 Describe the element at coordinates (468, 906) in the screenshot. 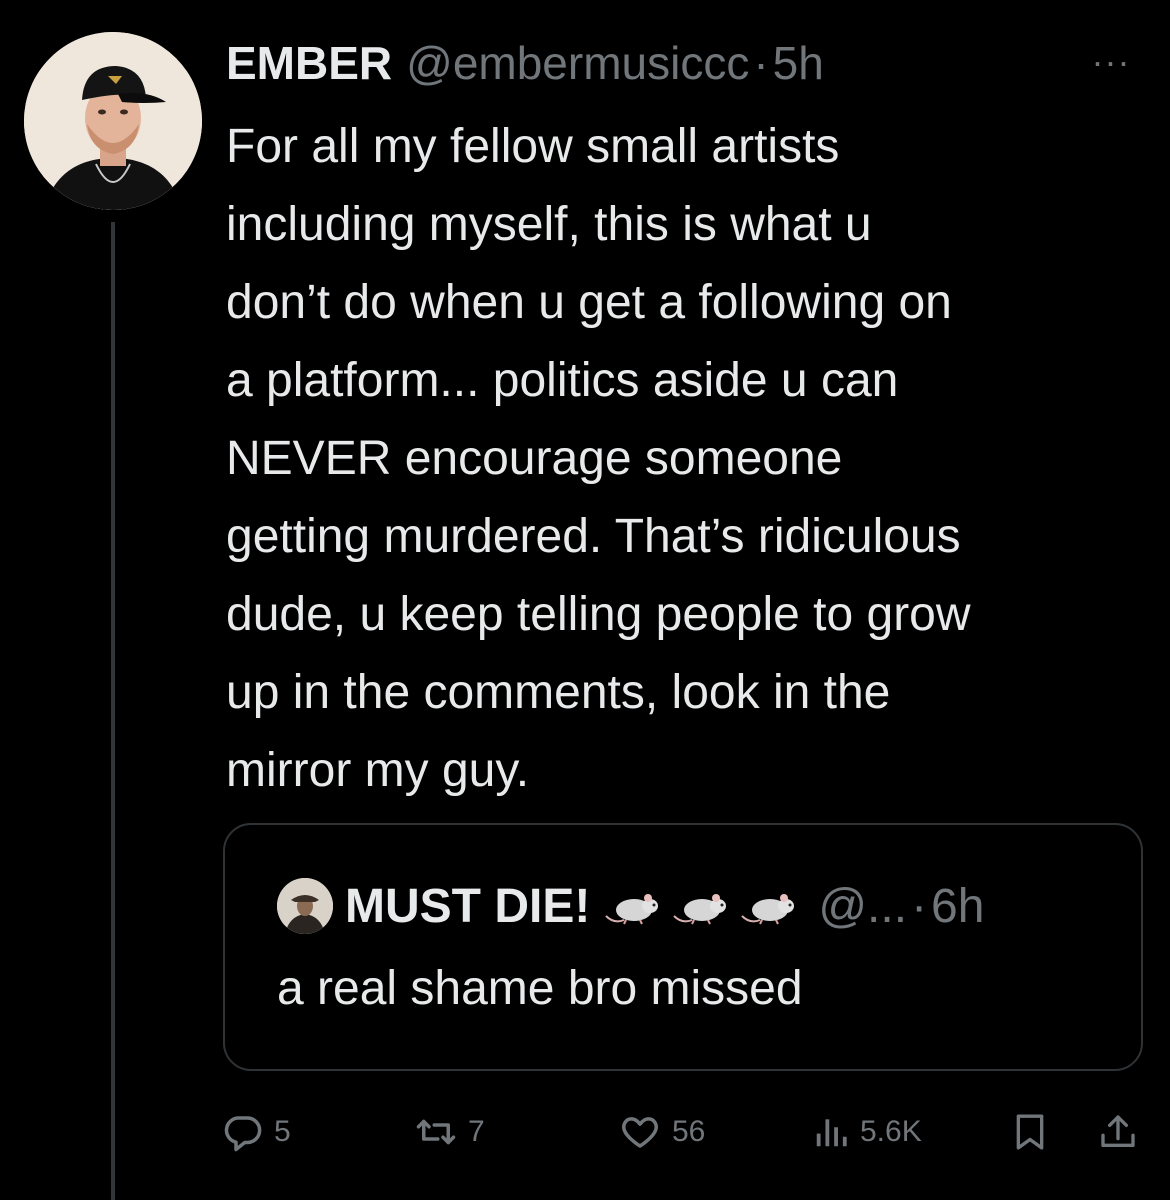

I see `quoted-author-display-name: MUST DIE!` at that location.